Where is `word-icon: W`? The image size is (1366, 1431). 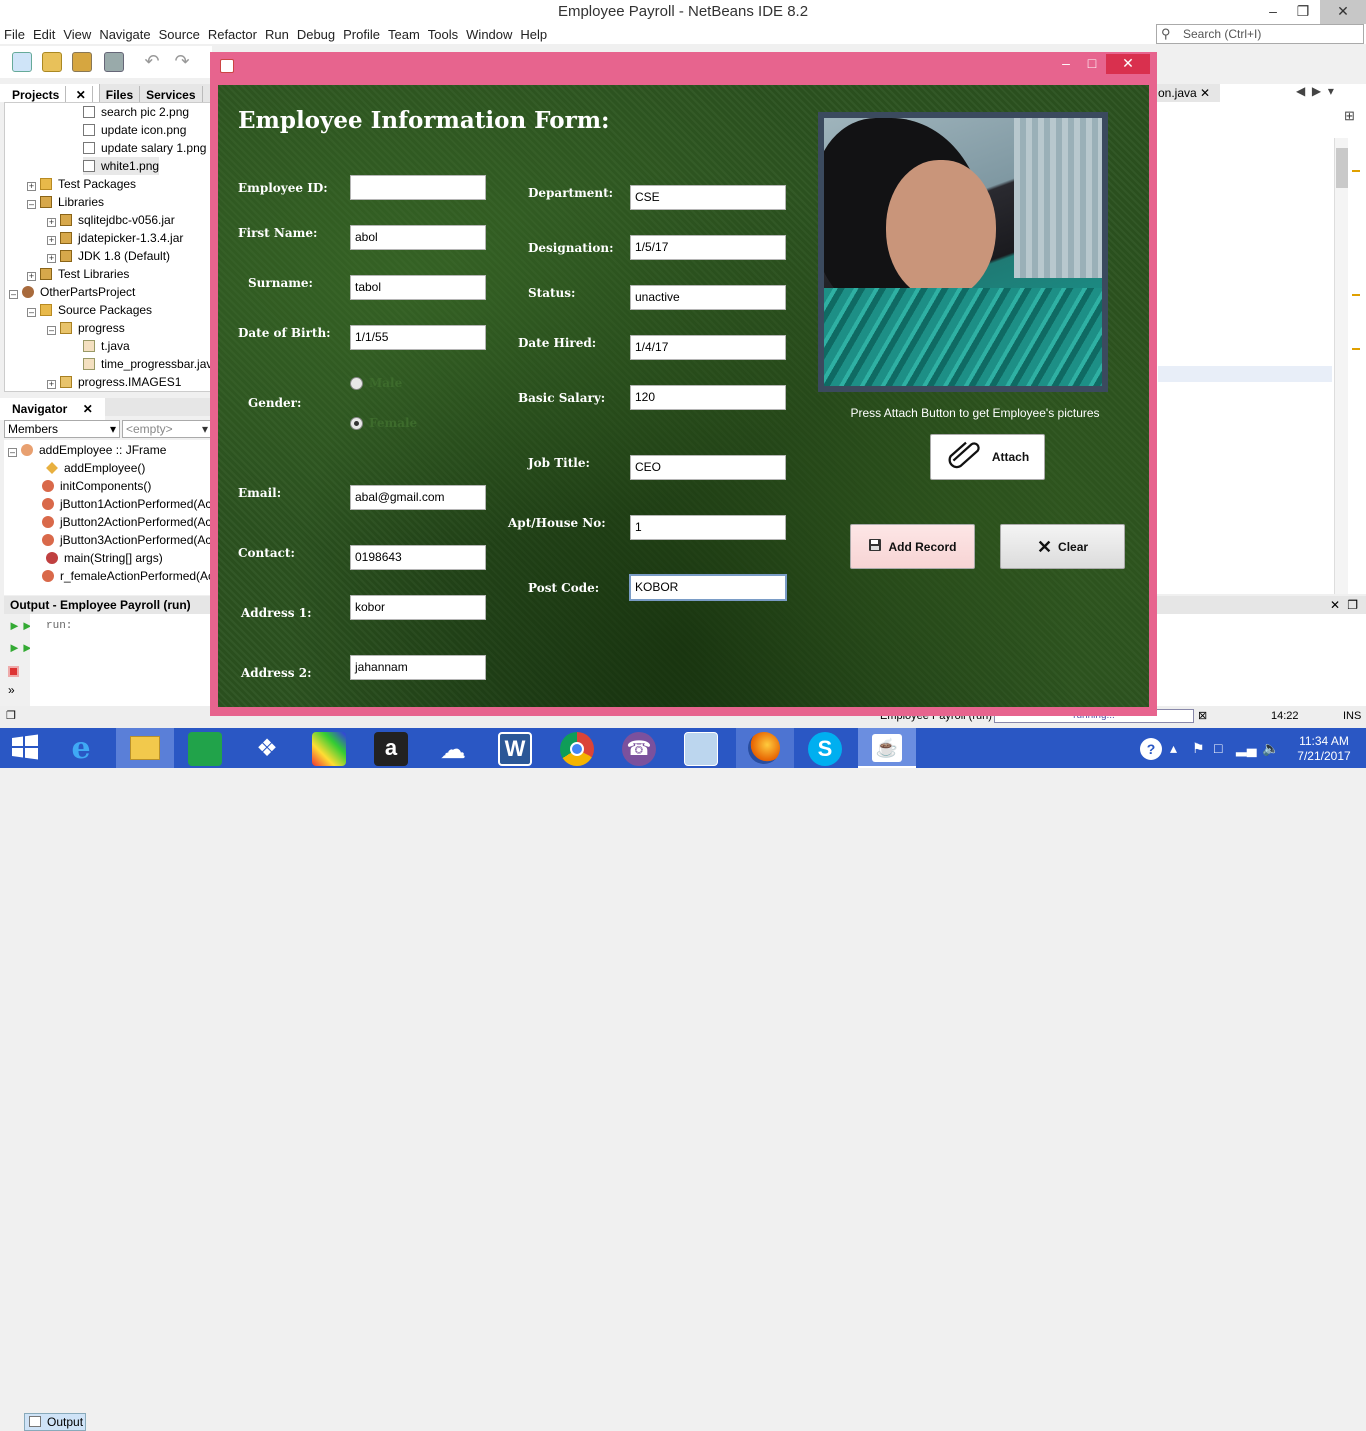
word-icon: W is located at coordinates (515, 749).